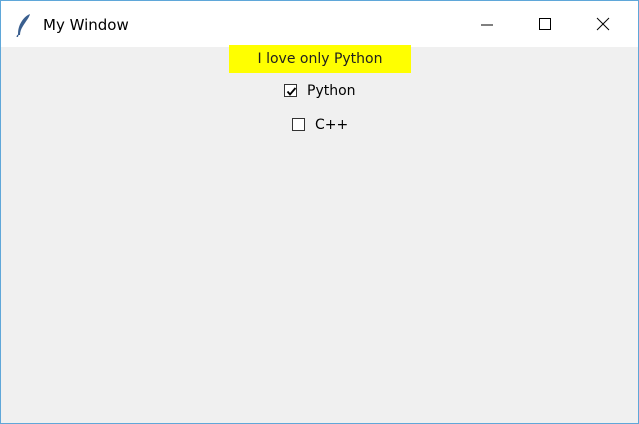 The image size is (639, 424). Describe the element at coordinates (319, 24) in the screenshot. I see `title-bar: My Window` at that location.